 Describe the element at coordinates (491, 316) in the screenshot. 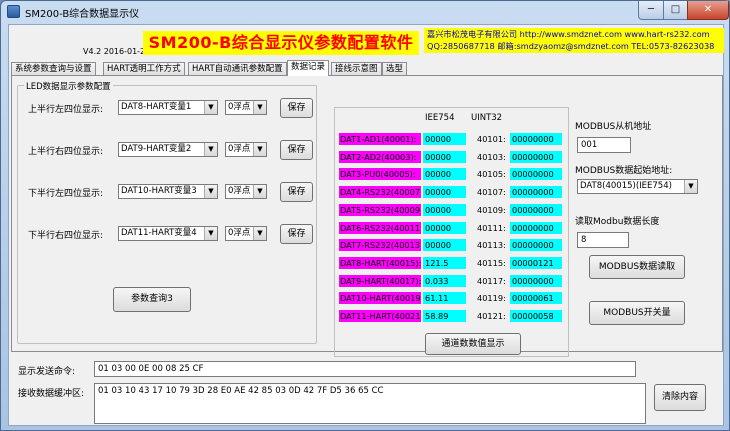

I see `data-row-uint-address: 40121:` at that location.